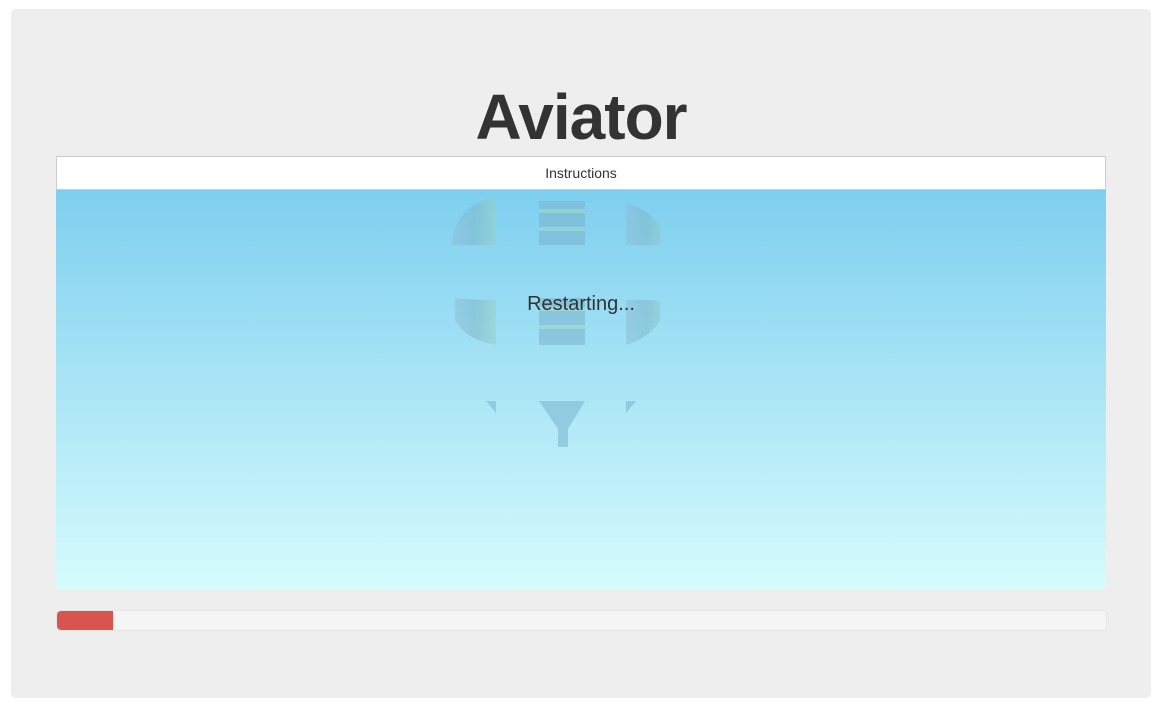 Image resolution: width=1168 pixels, height=711 pixels. I want to click on page-title: Aviator, so click(581, 117).